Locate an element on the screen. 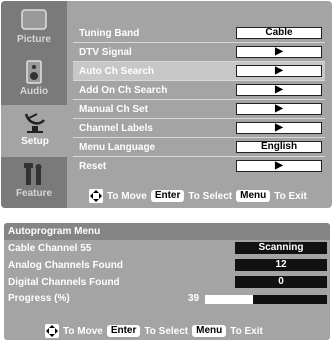  sidebar-item-setup: Setup is located at coordinates (35, 131).